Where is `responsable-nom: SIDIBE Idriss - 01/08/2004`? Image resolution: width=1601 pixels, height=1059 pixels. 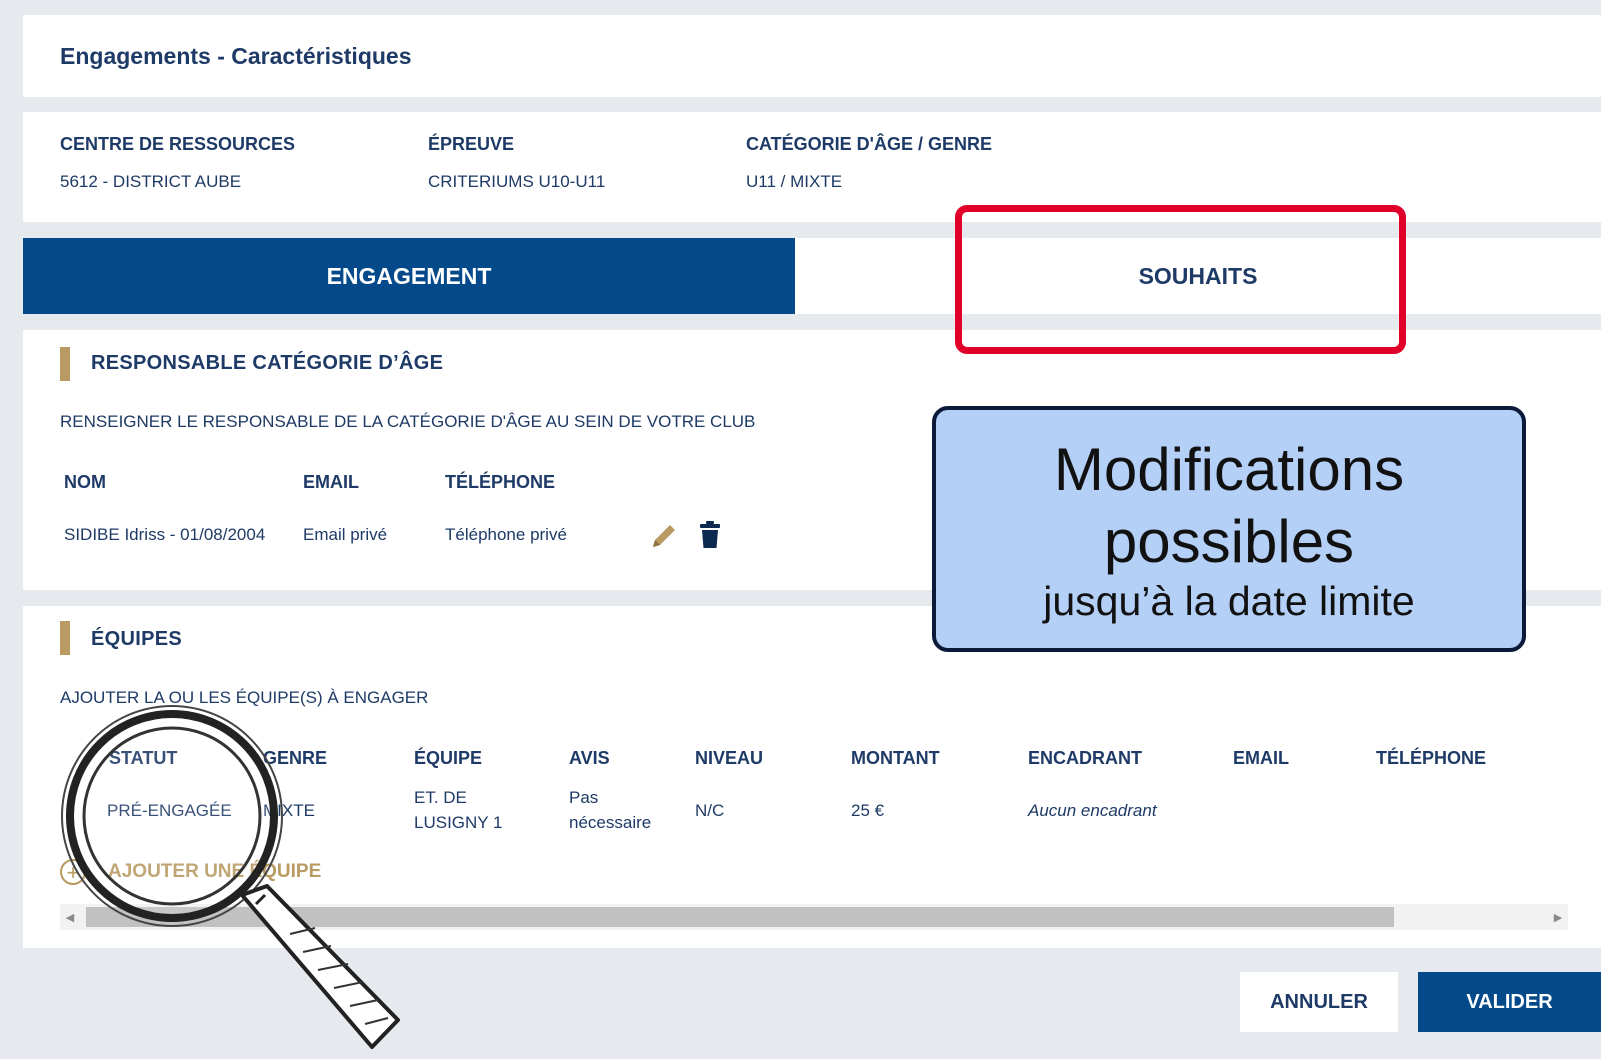
responsable-nom: SIDIBE Idriss - 01/08/2004 is located at coordinates (165, 534).